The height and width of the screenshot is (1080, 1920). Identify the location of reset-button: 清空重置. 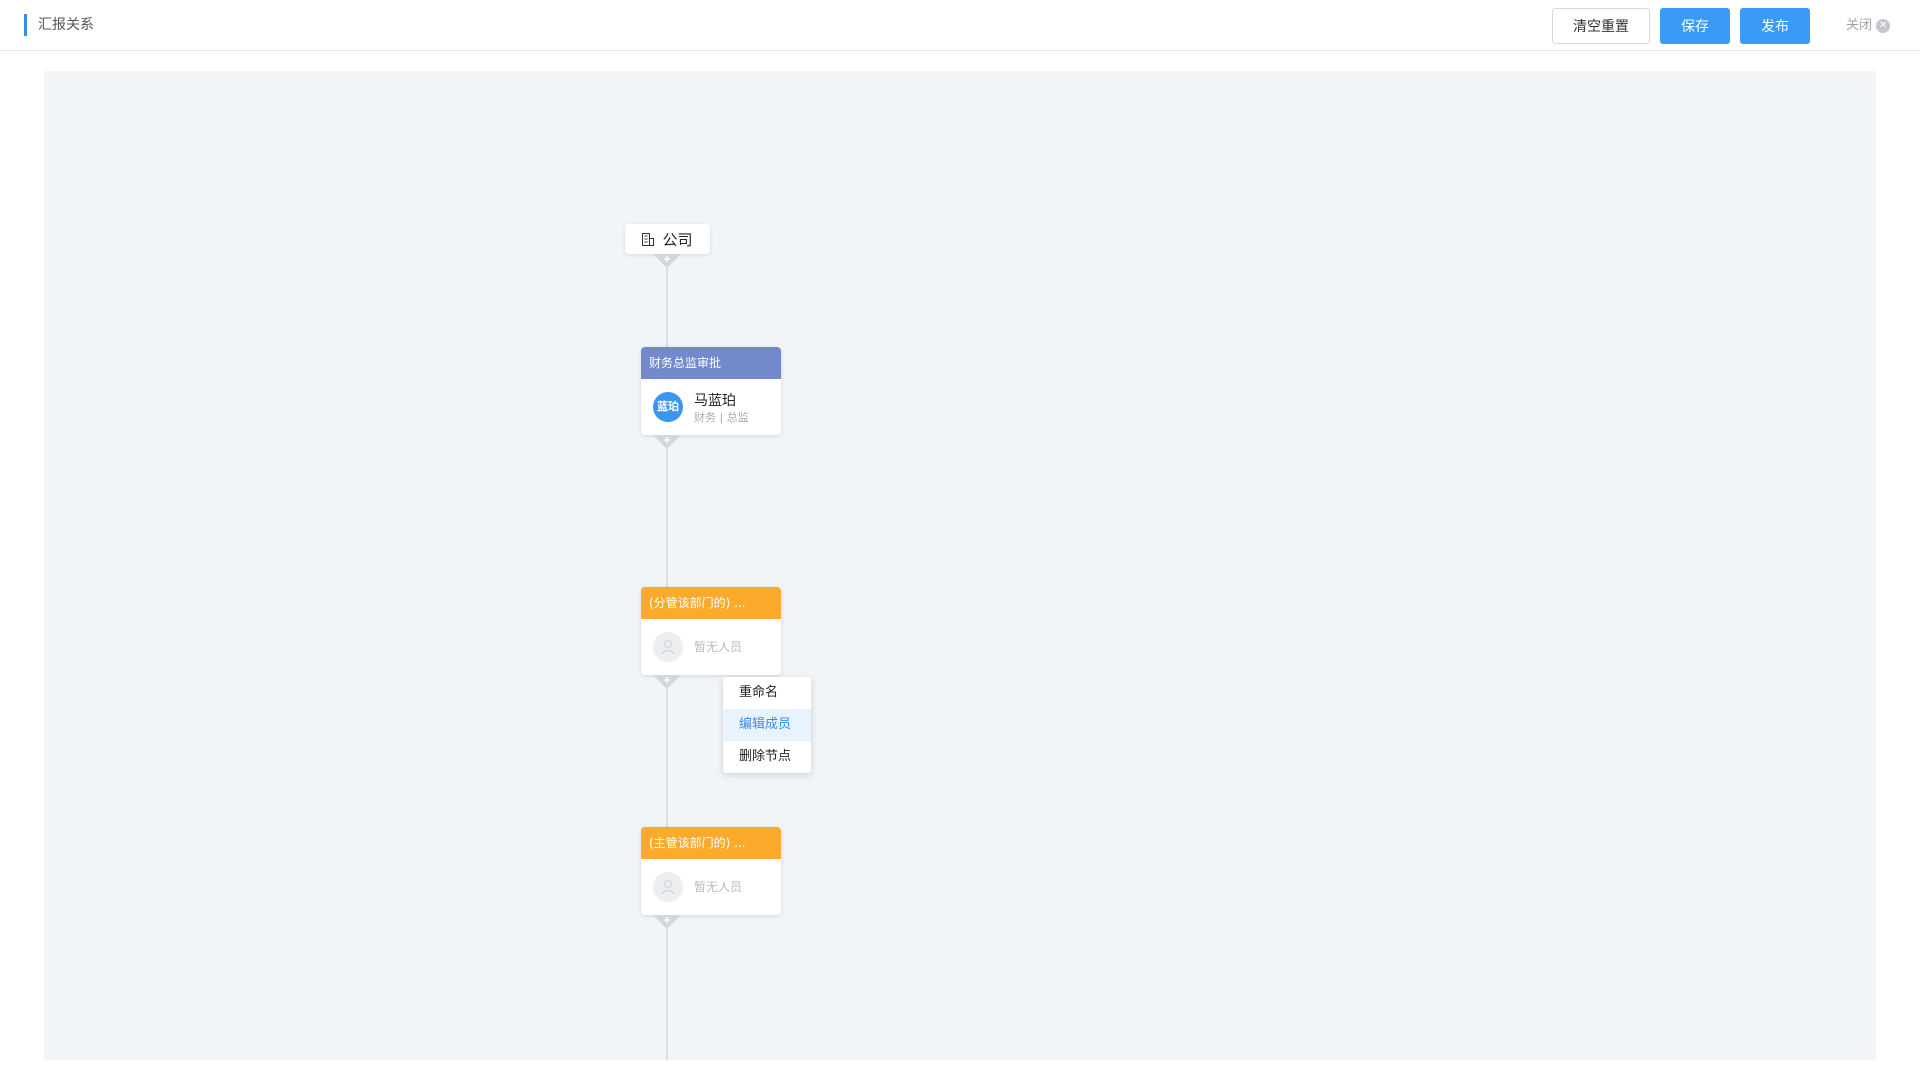
(1601, 26).